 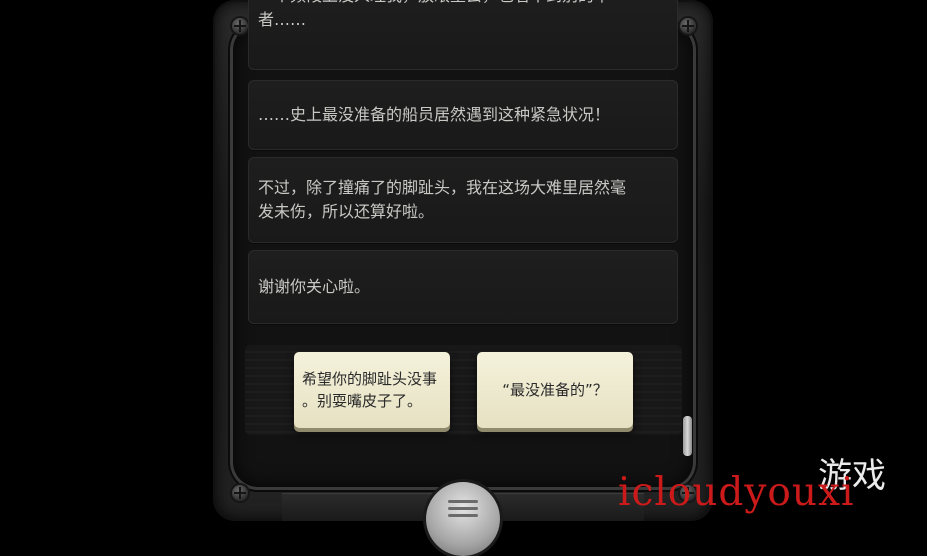 What do you see at coordinates (240, 493) in the screenshot?
I see `screw-icon` at bounding box center [240, 493].